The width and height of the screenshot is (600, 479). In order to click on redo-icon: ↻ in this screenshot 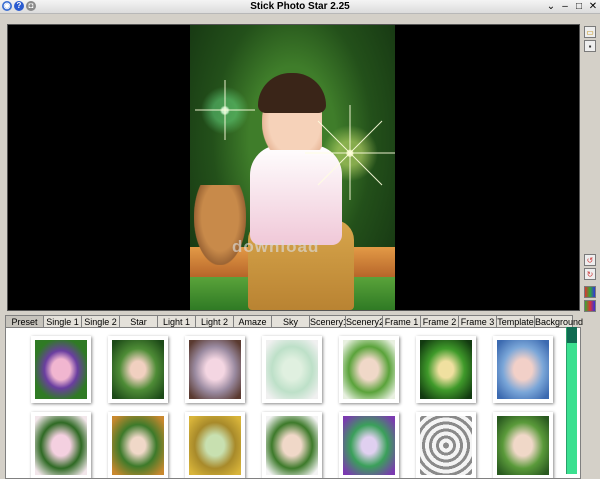, I will do `click(590, 274)`.